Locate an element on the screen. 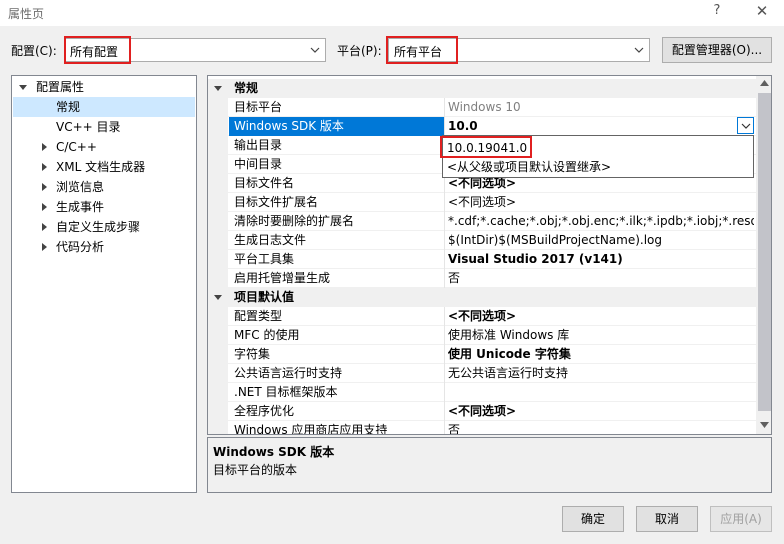 The width and height of the screenshot is (784, 544). property-row: 生成日志文件 $(IntDir)$(MSBuildProjectName).log is located at coordinates (482, 240).